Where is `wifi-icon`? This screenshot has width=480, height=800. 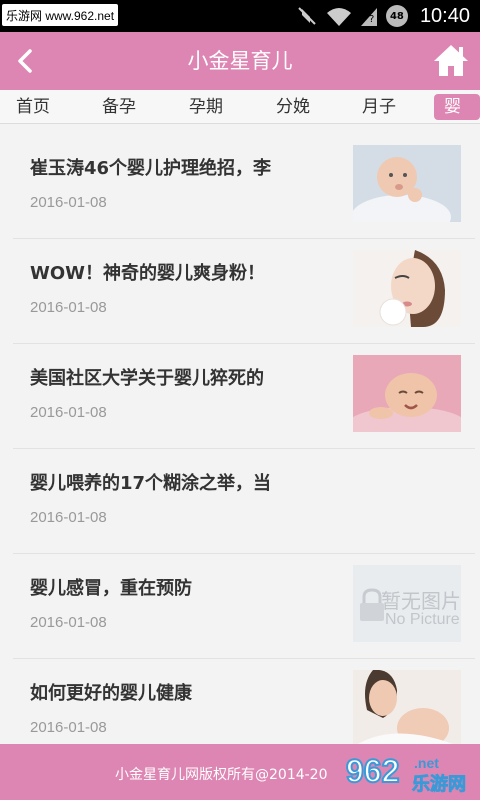 wifi-icon is located at coordinates (338, 17).